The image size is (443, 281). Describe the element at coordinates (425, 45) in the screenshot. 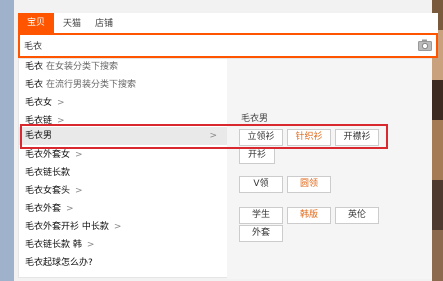

I see `camera-icon` at that location.